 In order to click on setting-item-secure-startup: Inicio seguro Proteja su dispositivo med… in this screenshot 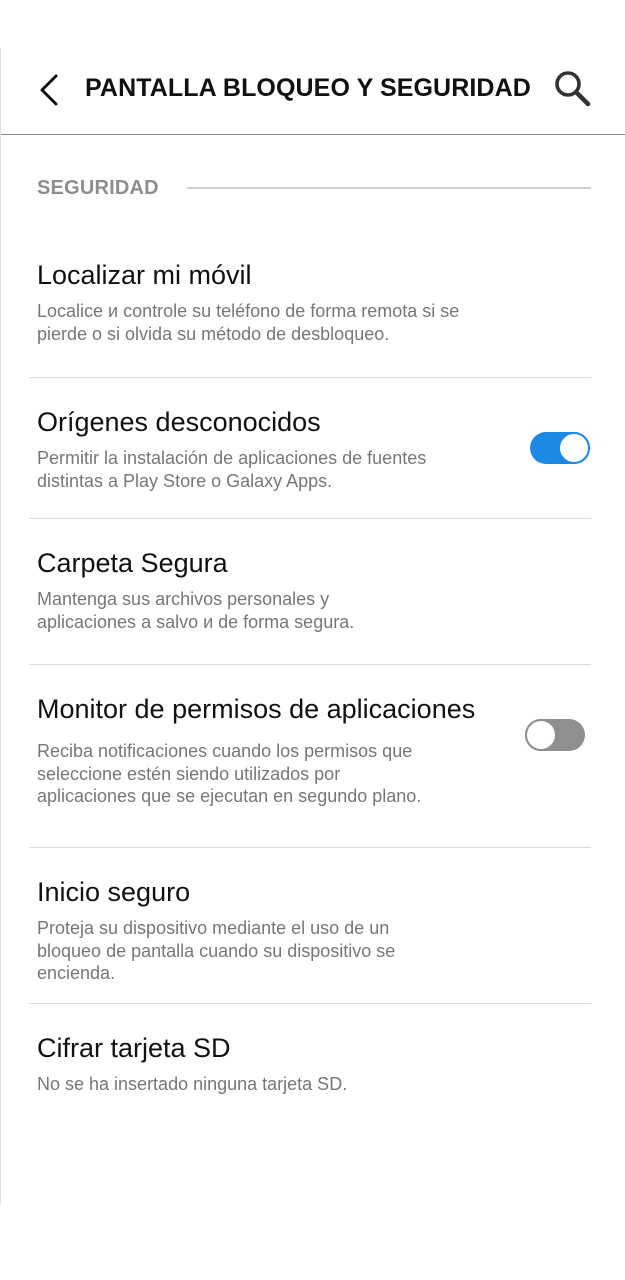, I will do `click(310, 925)`.